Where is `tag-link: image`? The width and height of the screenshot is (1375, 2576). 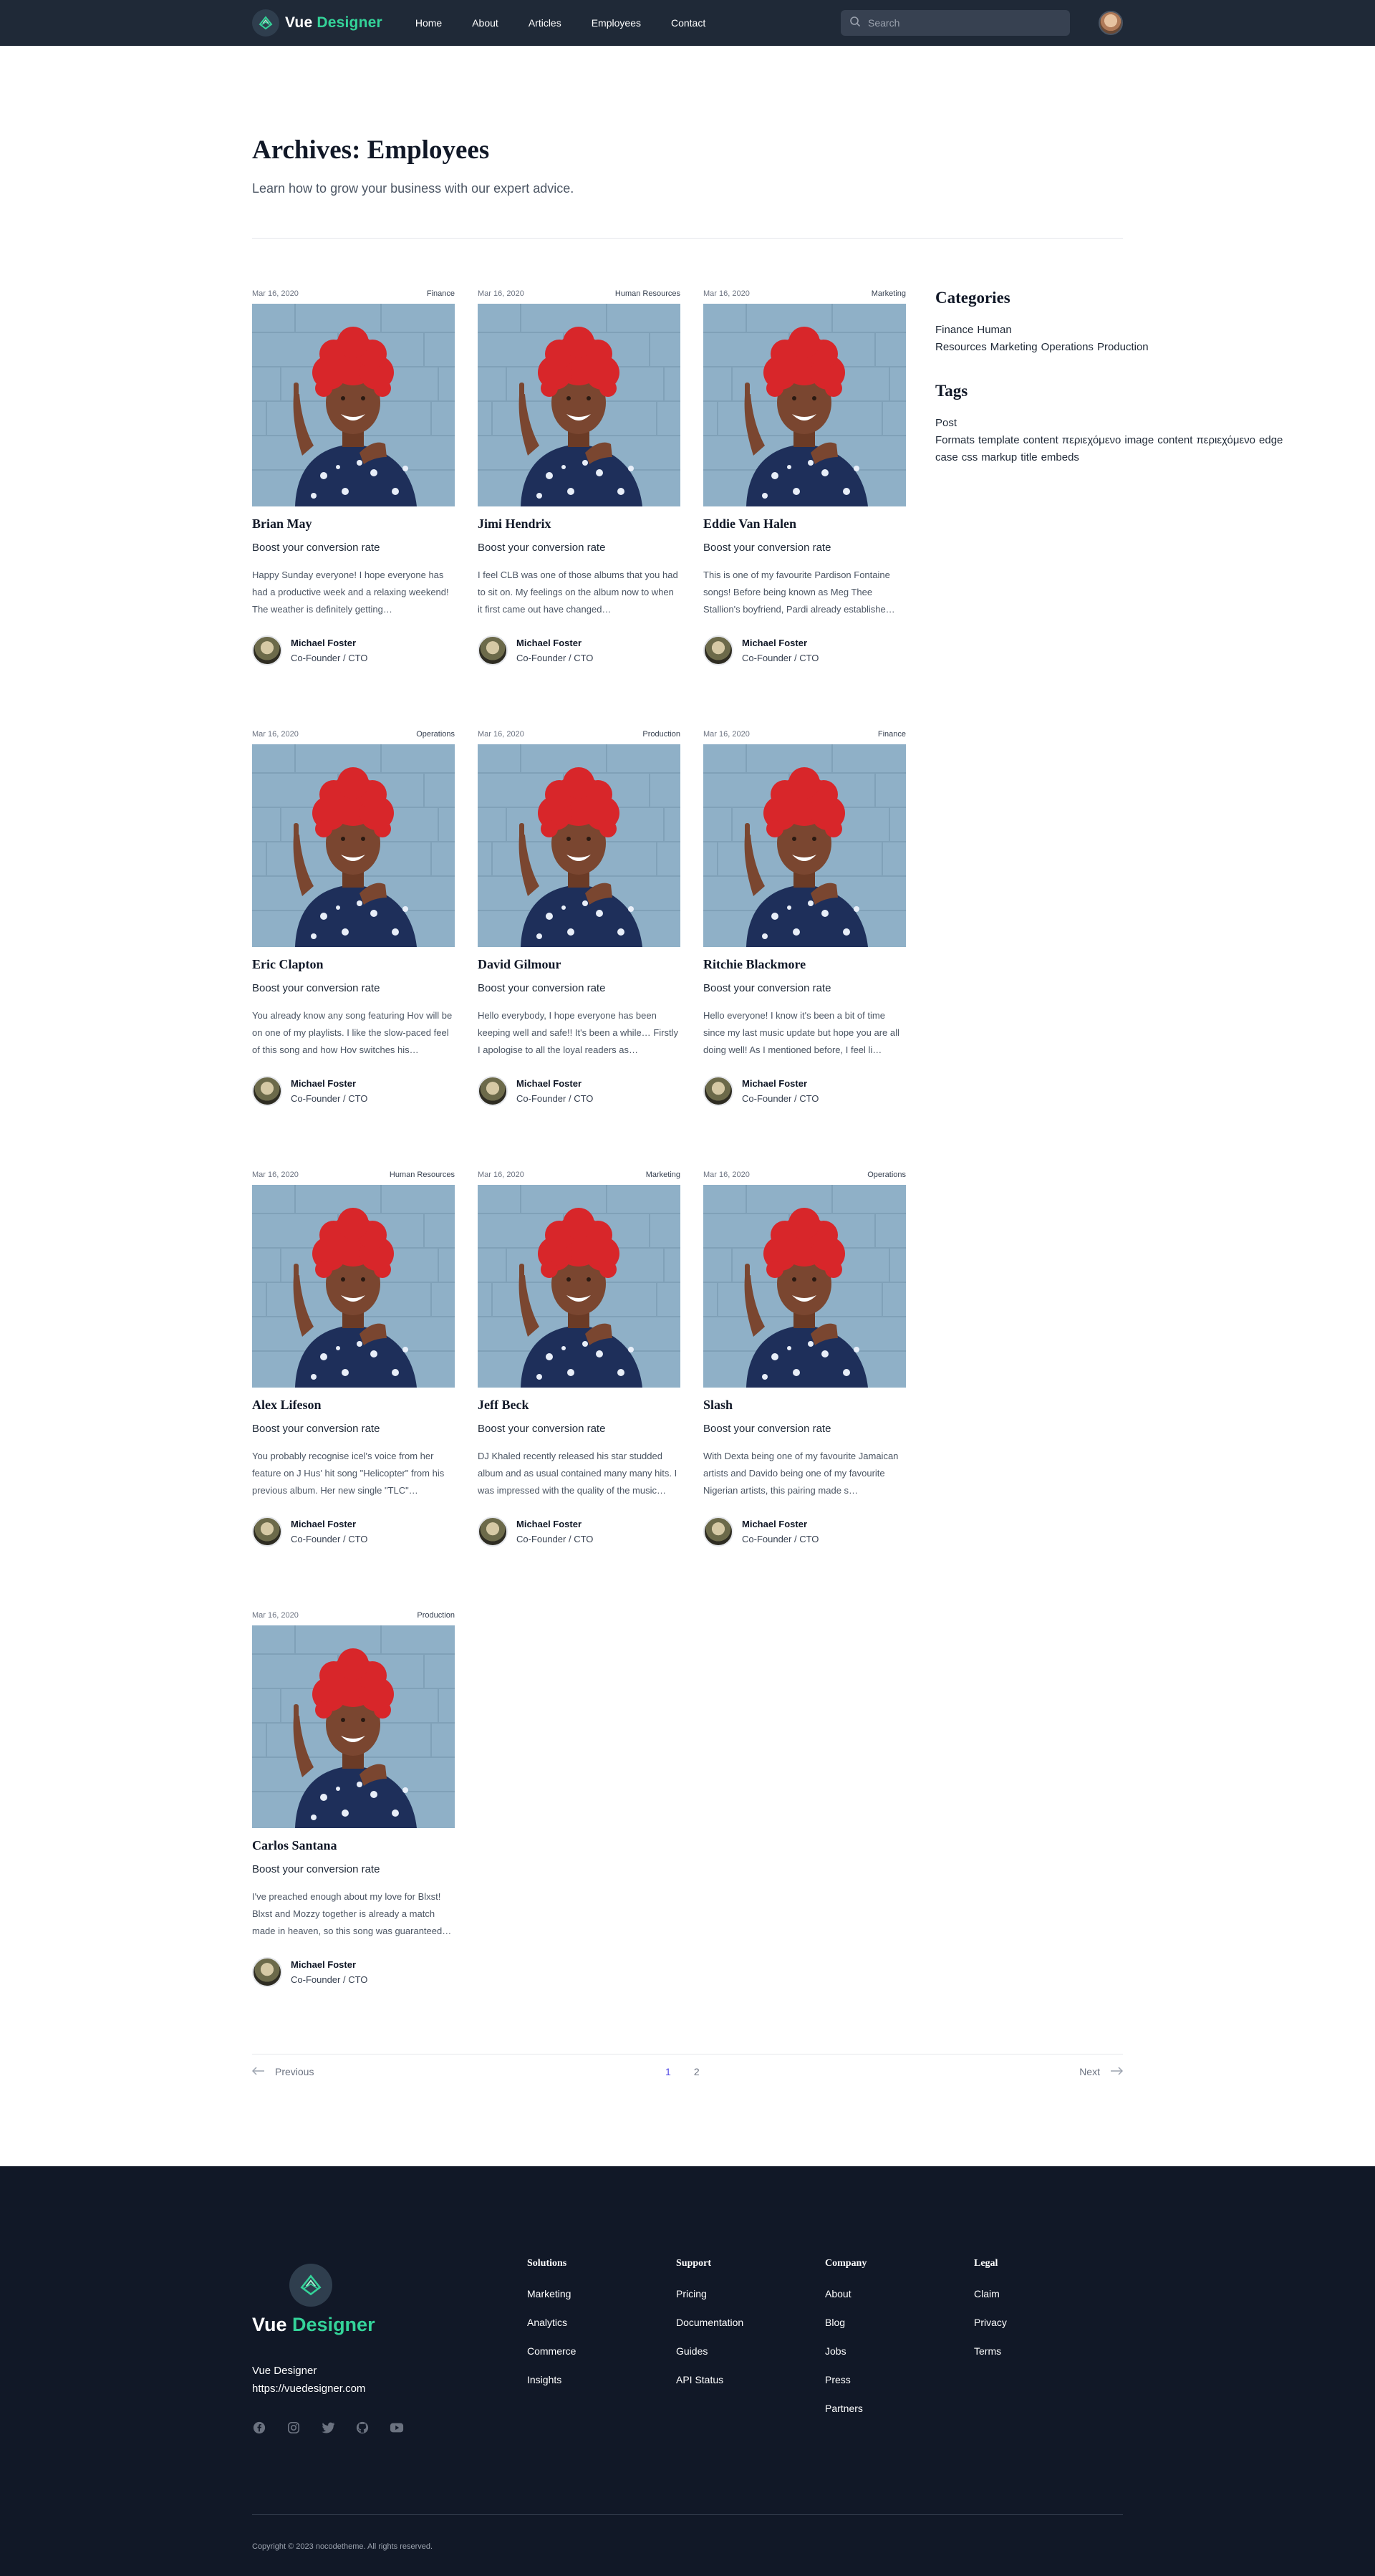 tag-link: image is located at coordinates (1139, 440).